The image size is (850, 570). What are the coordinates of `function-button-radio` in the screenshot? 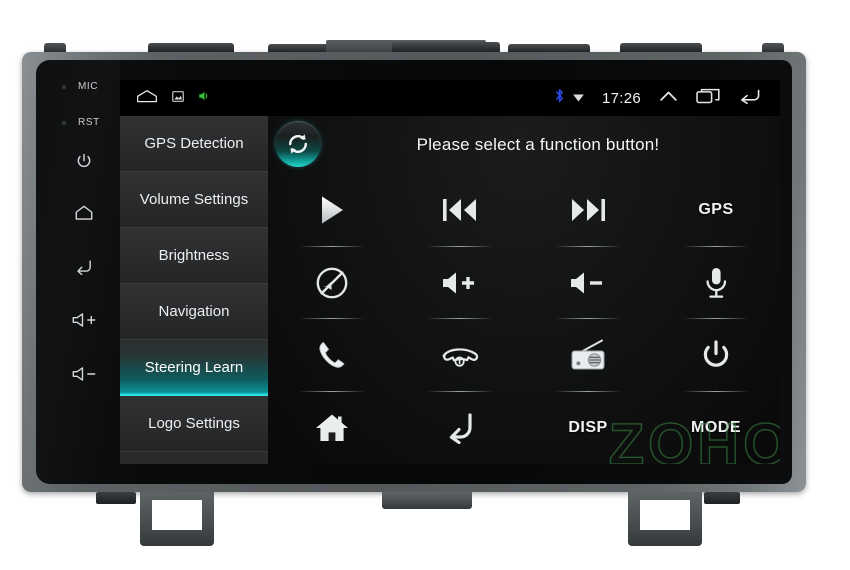 It's located at (588, 355).